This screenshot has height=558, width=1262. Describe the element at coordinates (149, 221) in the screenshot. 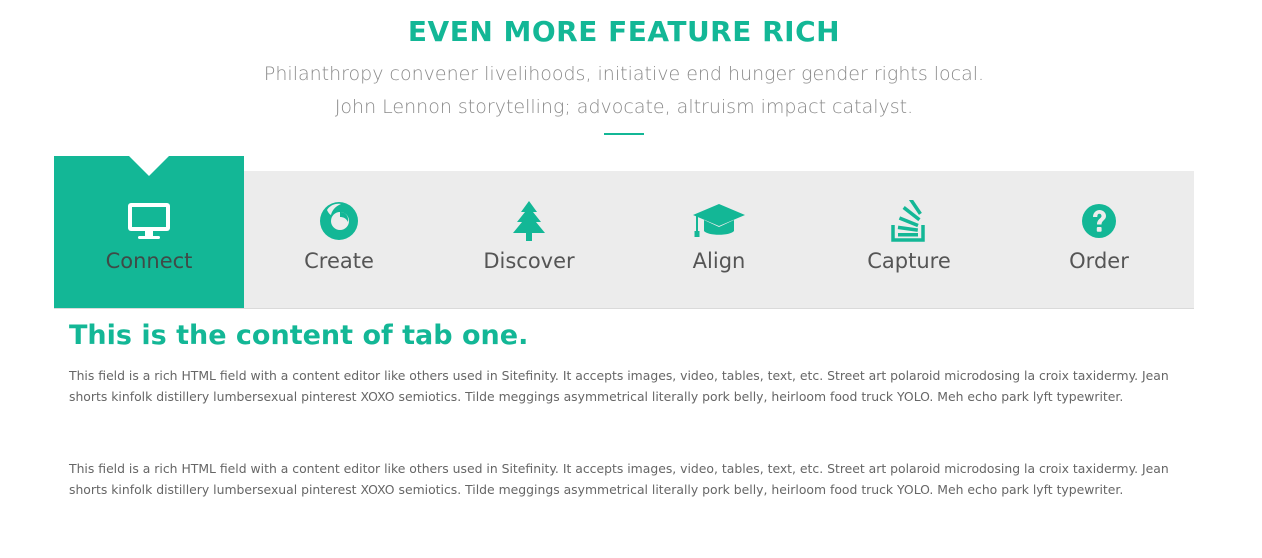

I see `desktop-icon` at that location.